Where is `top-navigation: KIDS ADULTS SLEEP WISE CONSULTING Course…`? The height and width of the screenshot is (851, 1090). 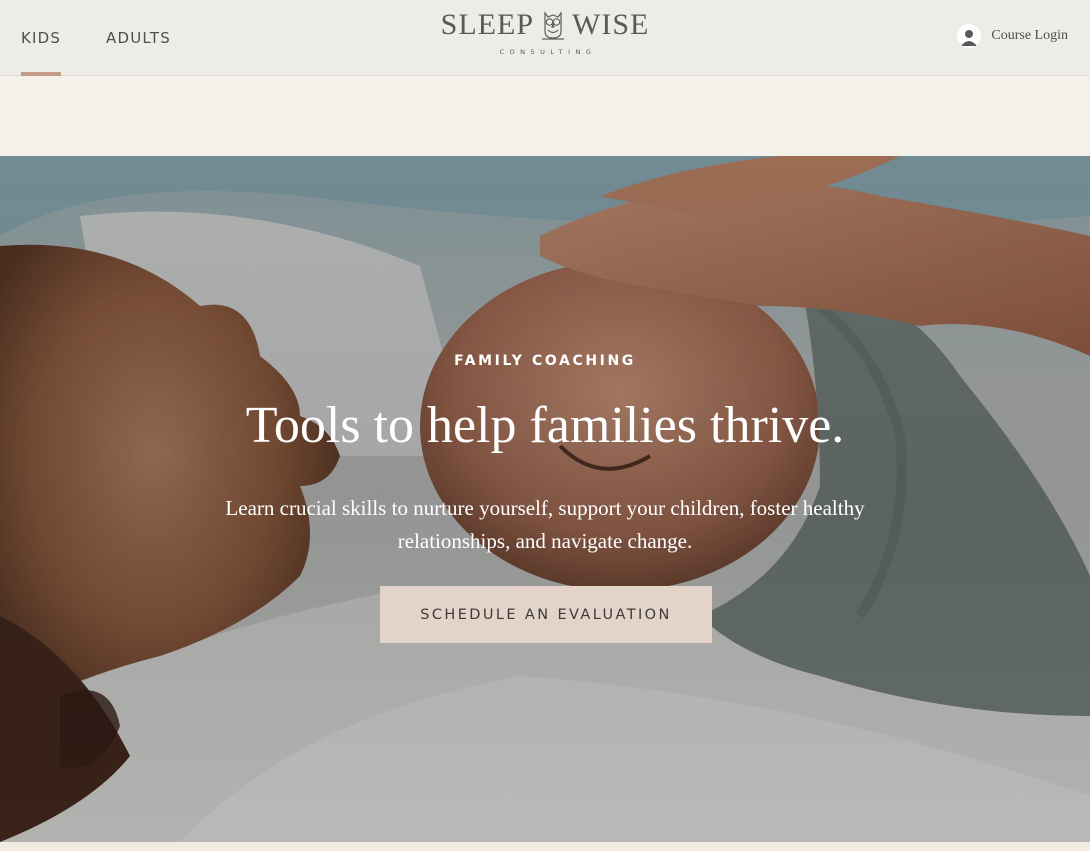
top-navigation: KIDS ADULTS SLEEP WISE CONSULTING Course… is located at coordinates (545, 38).